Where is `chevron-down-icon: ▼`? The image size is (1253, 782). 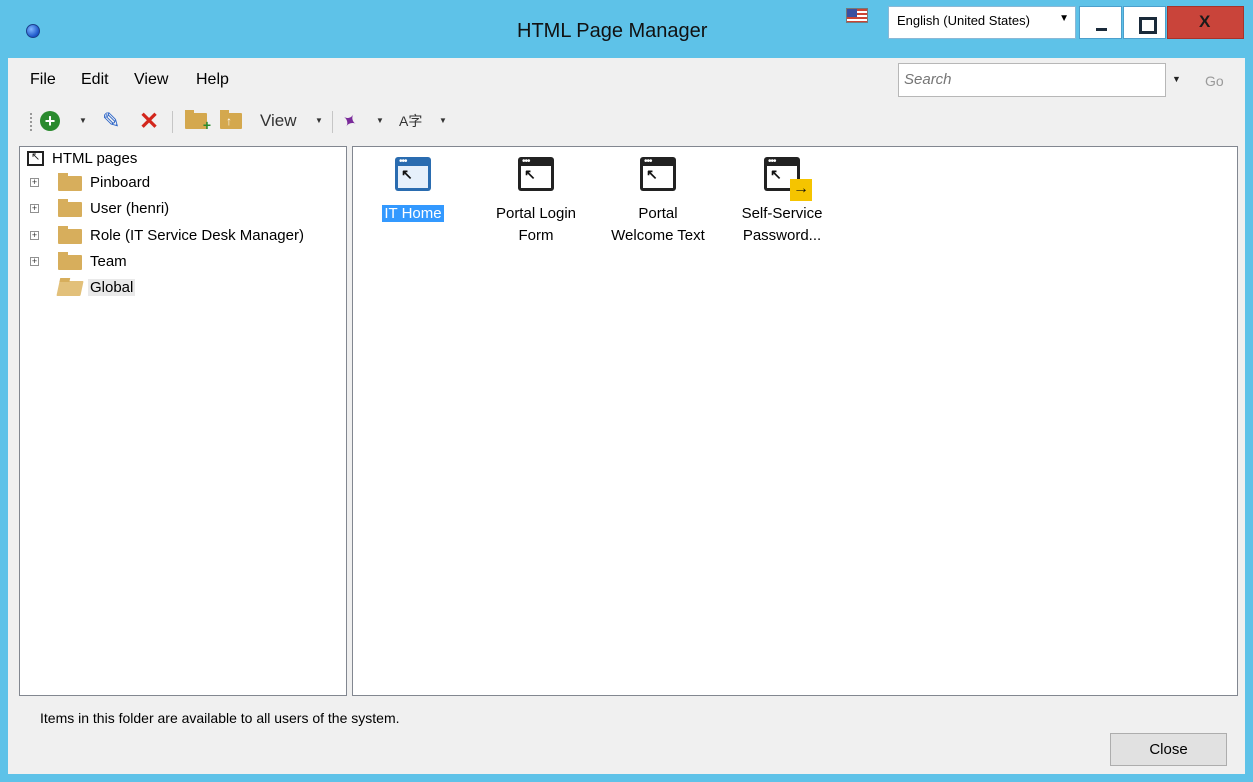 chevron-down-icon: ▼ is located at coordinates (1064, 18).